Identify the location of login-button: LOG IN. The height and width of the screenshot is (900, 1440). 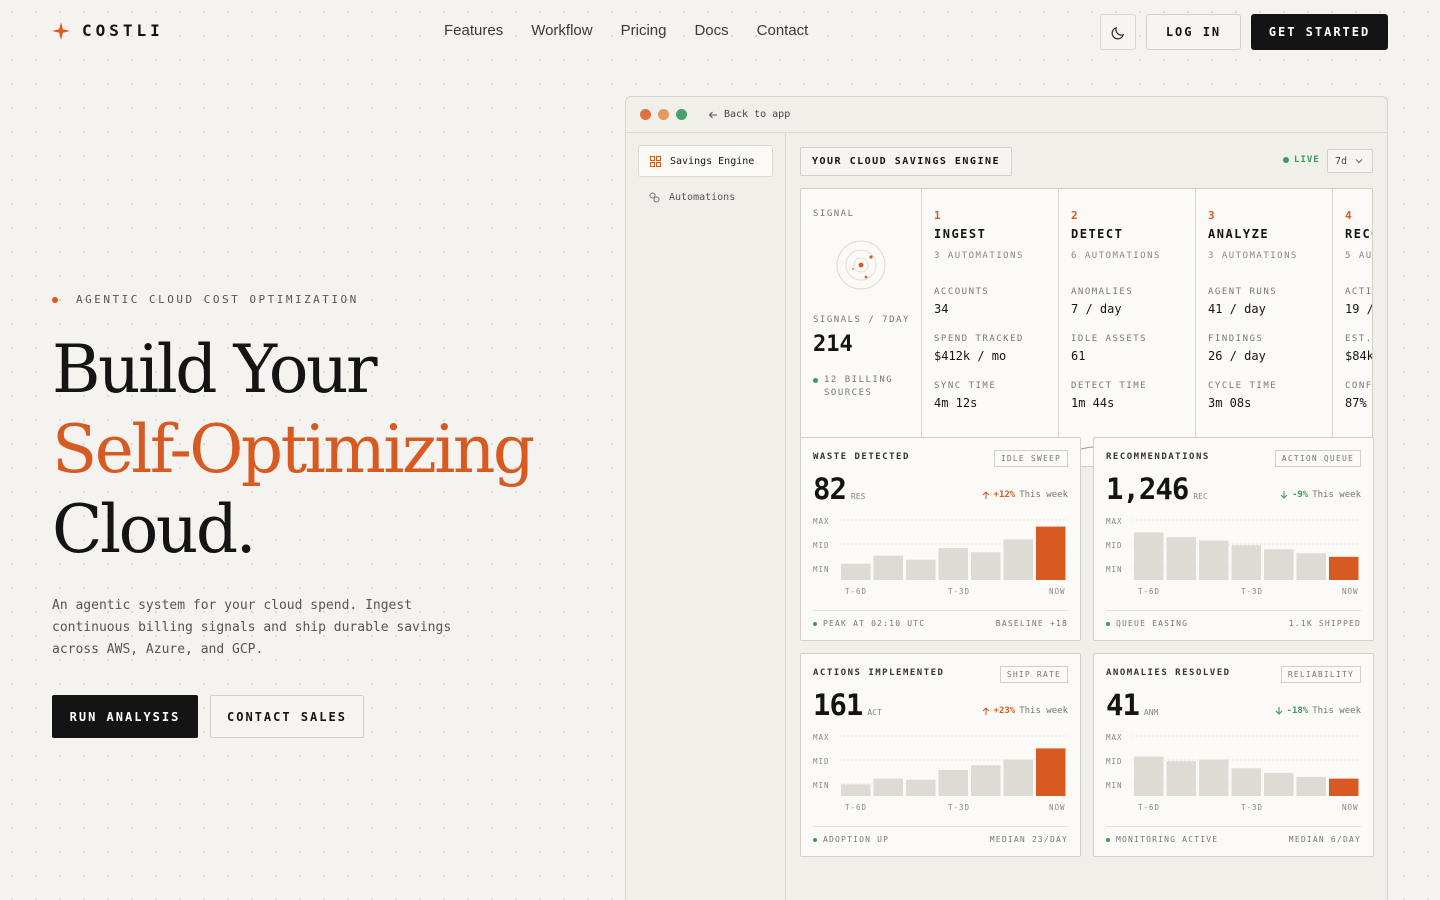
(1193, 32).